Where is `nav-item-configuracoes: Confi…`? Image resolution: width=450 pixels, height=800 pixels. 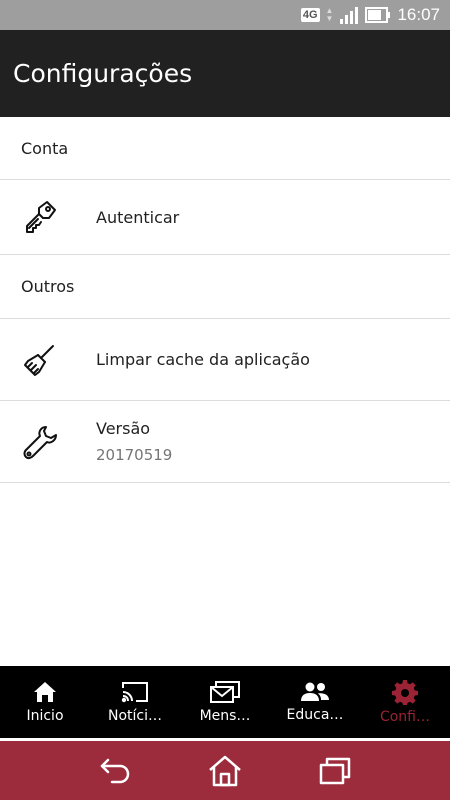 nav-item-configuracoes: Confi… is located at coordinates (405, 702).